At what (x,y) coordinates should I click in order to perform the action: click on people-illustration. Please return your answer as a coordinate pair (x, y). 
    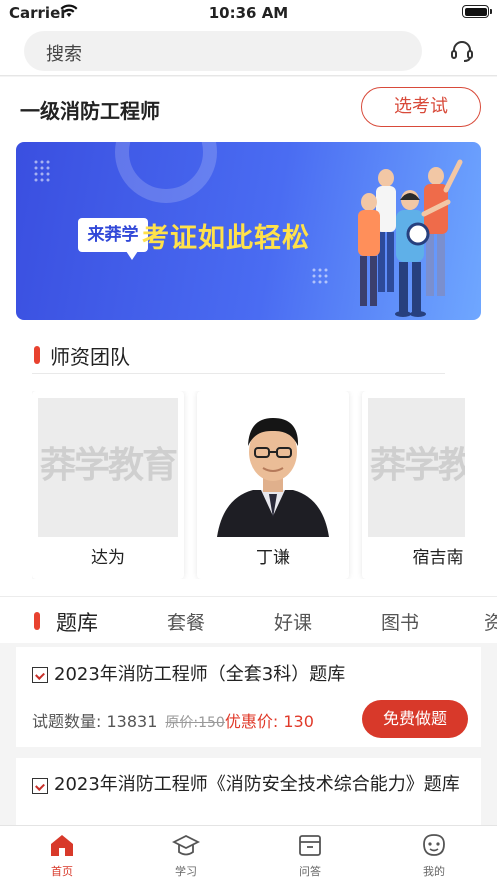
    Looking at the image, I should click on (410, 238).